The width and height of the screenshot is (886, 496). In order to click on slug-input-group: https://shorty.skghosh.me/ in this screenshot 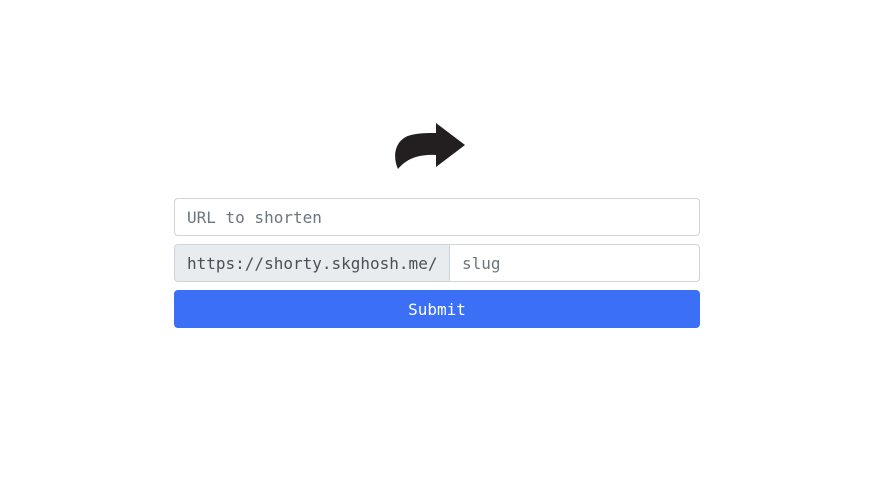, I will do `click(437, 263)`.